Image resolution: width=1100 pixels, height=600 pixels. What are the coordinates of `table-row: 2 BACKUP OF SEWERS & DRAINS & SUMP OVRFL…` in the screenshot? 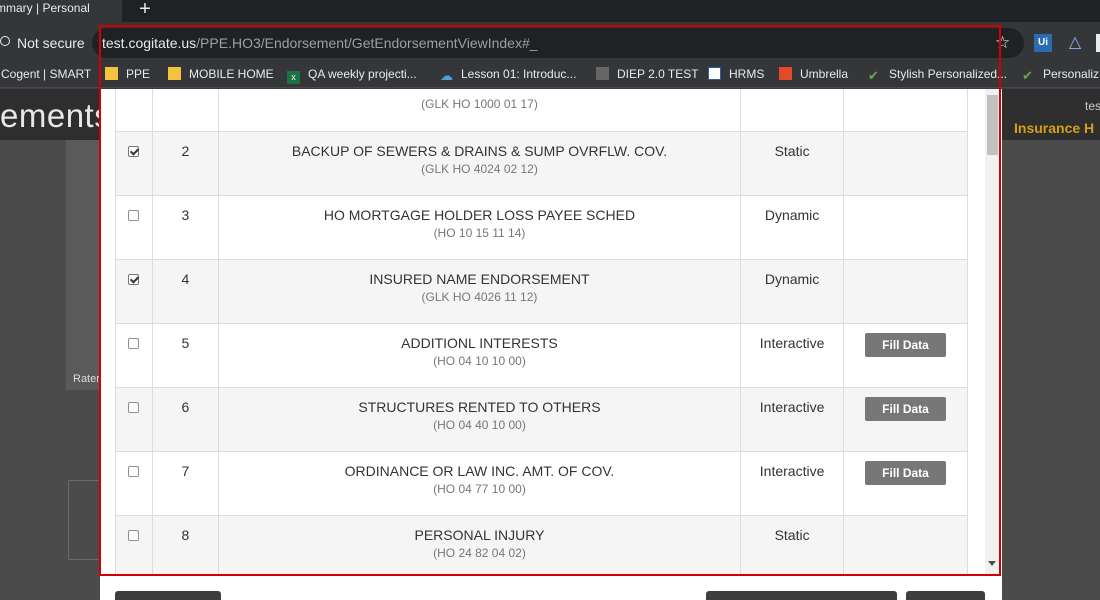 It's located at (541, 163).